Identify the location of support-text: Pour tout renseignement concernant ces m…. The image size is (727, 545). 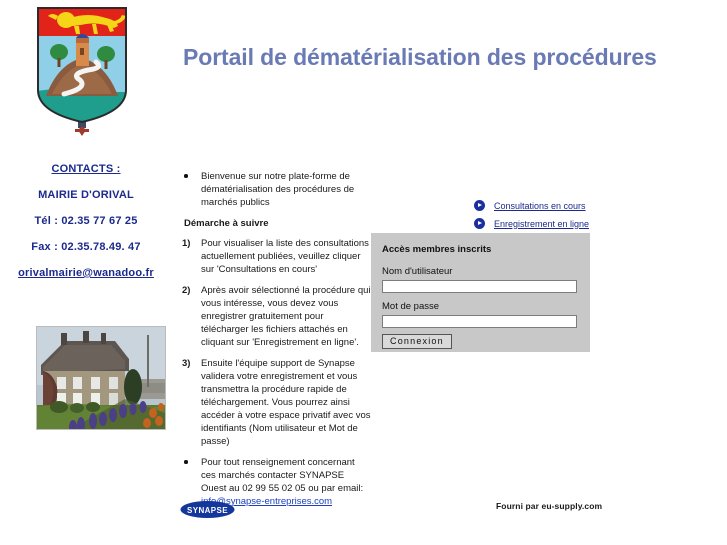
(282, 475).